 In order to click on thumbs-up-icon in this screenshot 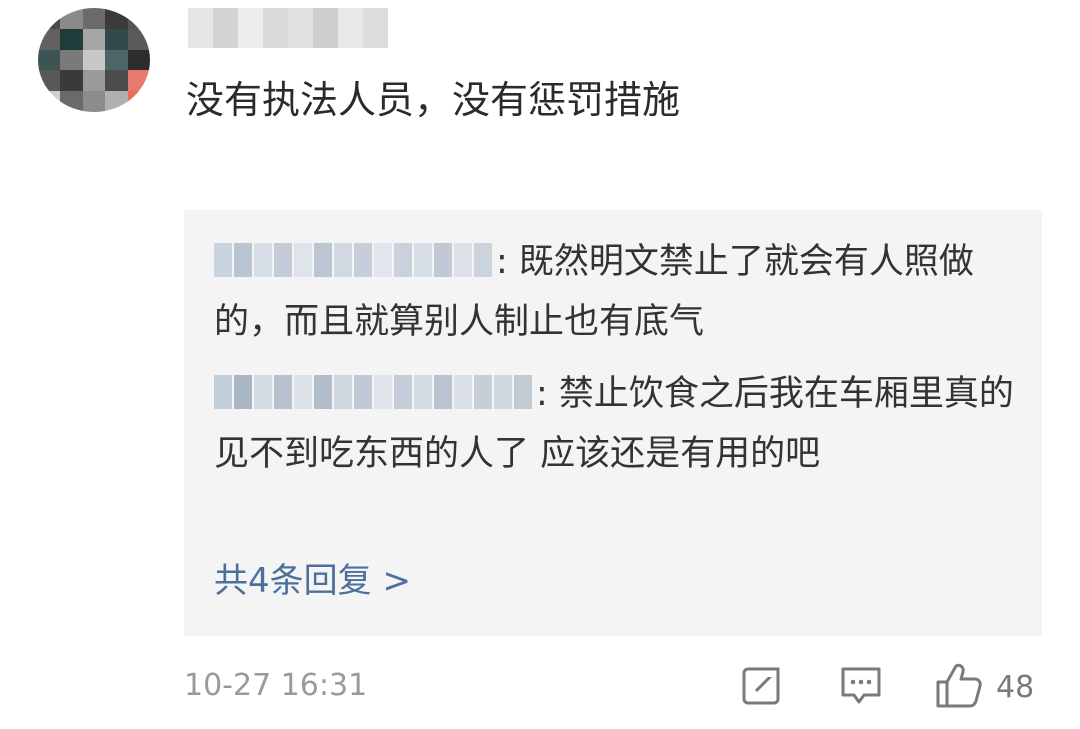, I will do `click(959, 687)`.